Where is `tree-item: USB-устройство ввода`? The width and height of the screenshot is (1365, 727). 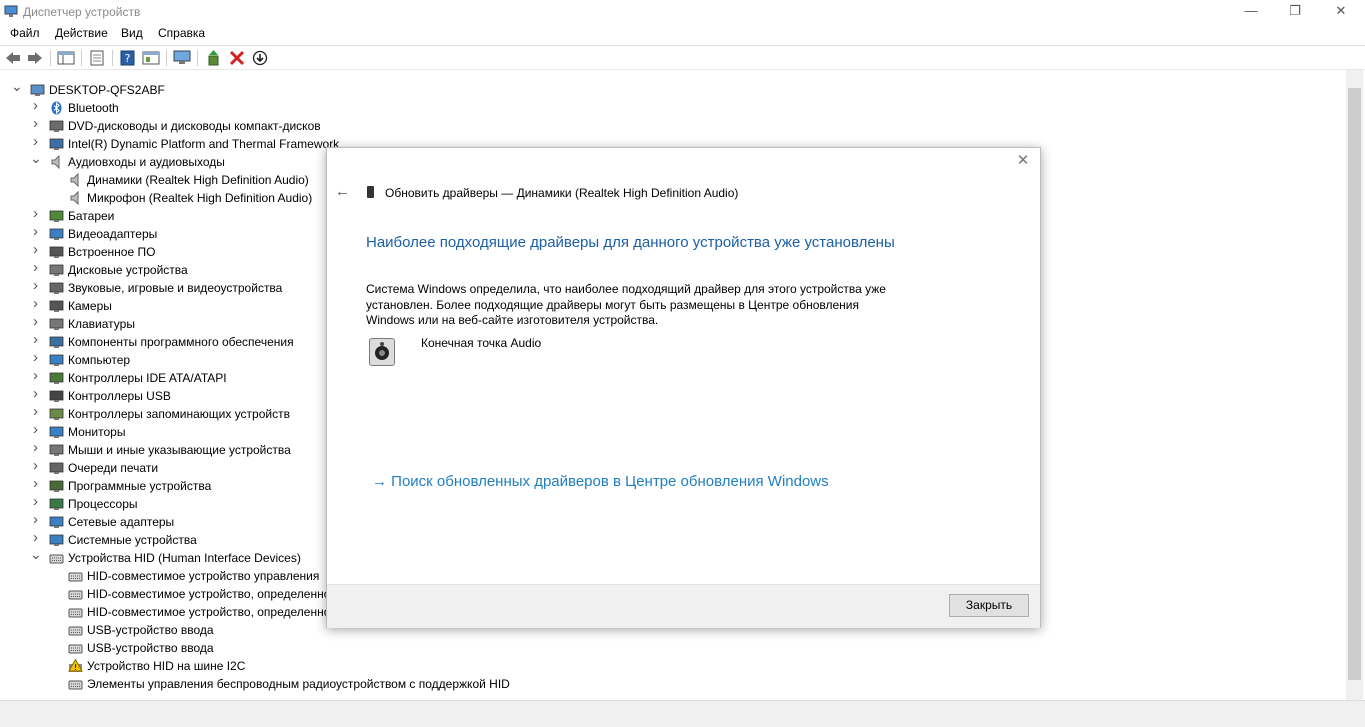
tree-item: USB-устройство ввода is located at coordinates (452, 648).